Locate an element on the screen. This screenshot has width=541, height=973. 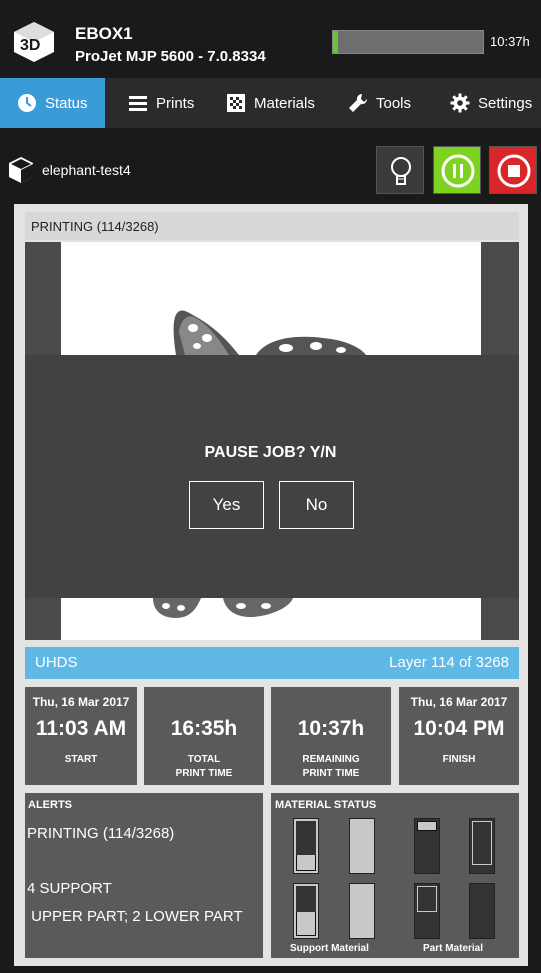
layer-progress-text: Layer 114 of 3268 is located at coordinates (449, 662).